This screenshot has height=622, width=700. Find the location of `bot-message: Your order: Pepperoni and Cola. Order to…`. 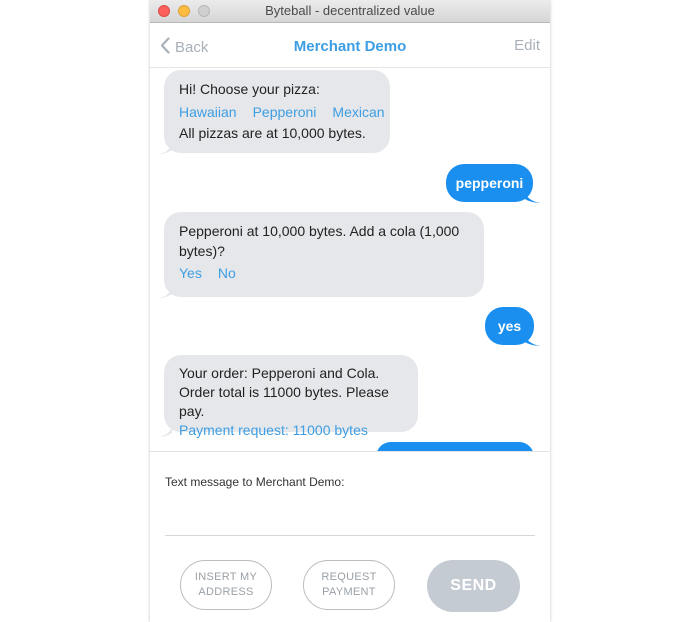

bot-message: Your order: Pepperoni and Cola. Order to… is located at coordinates (291, 396).